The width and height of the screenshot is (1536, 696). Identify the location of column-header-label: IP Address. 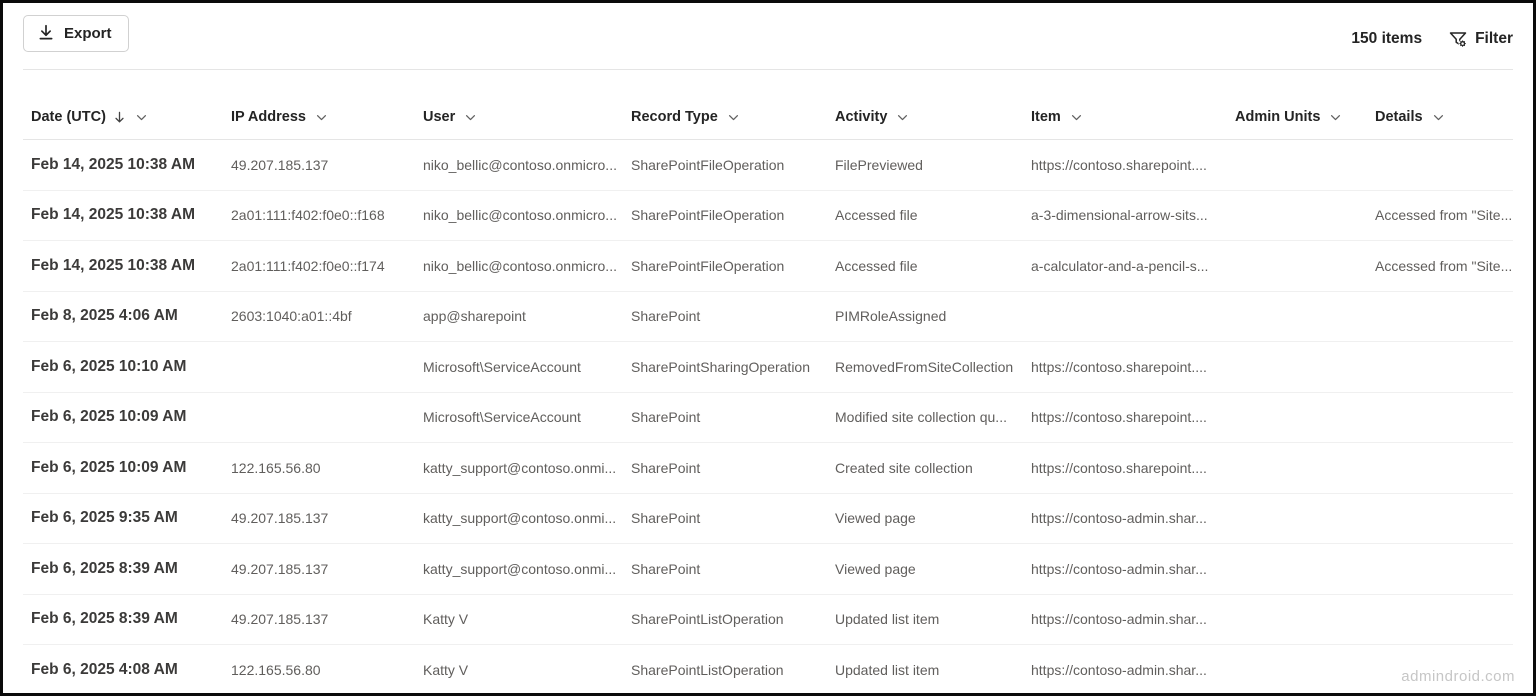
(268, 116).